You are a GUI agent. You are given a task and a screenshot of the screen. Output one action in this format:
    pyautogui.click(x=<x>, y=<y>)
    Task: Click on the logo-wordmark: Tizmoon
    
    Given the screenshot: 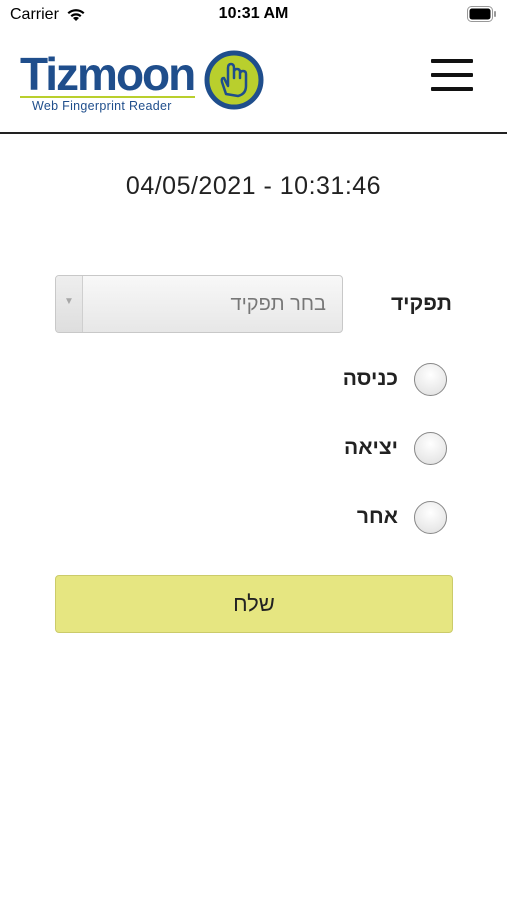 What is the action you would take?
    pyautogui.click(x=108, y=74)
    